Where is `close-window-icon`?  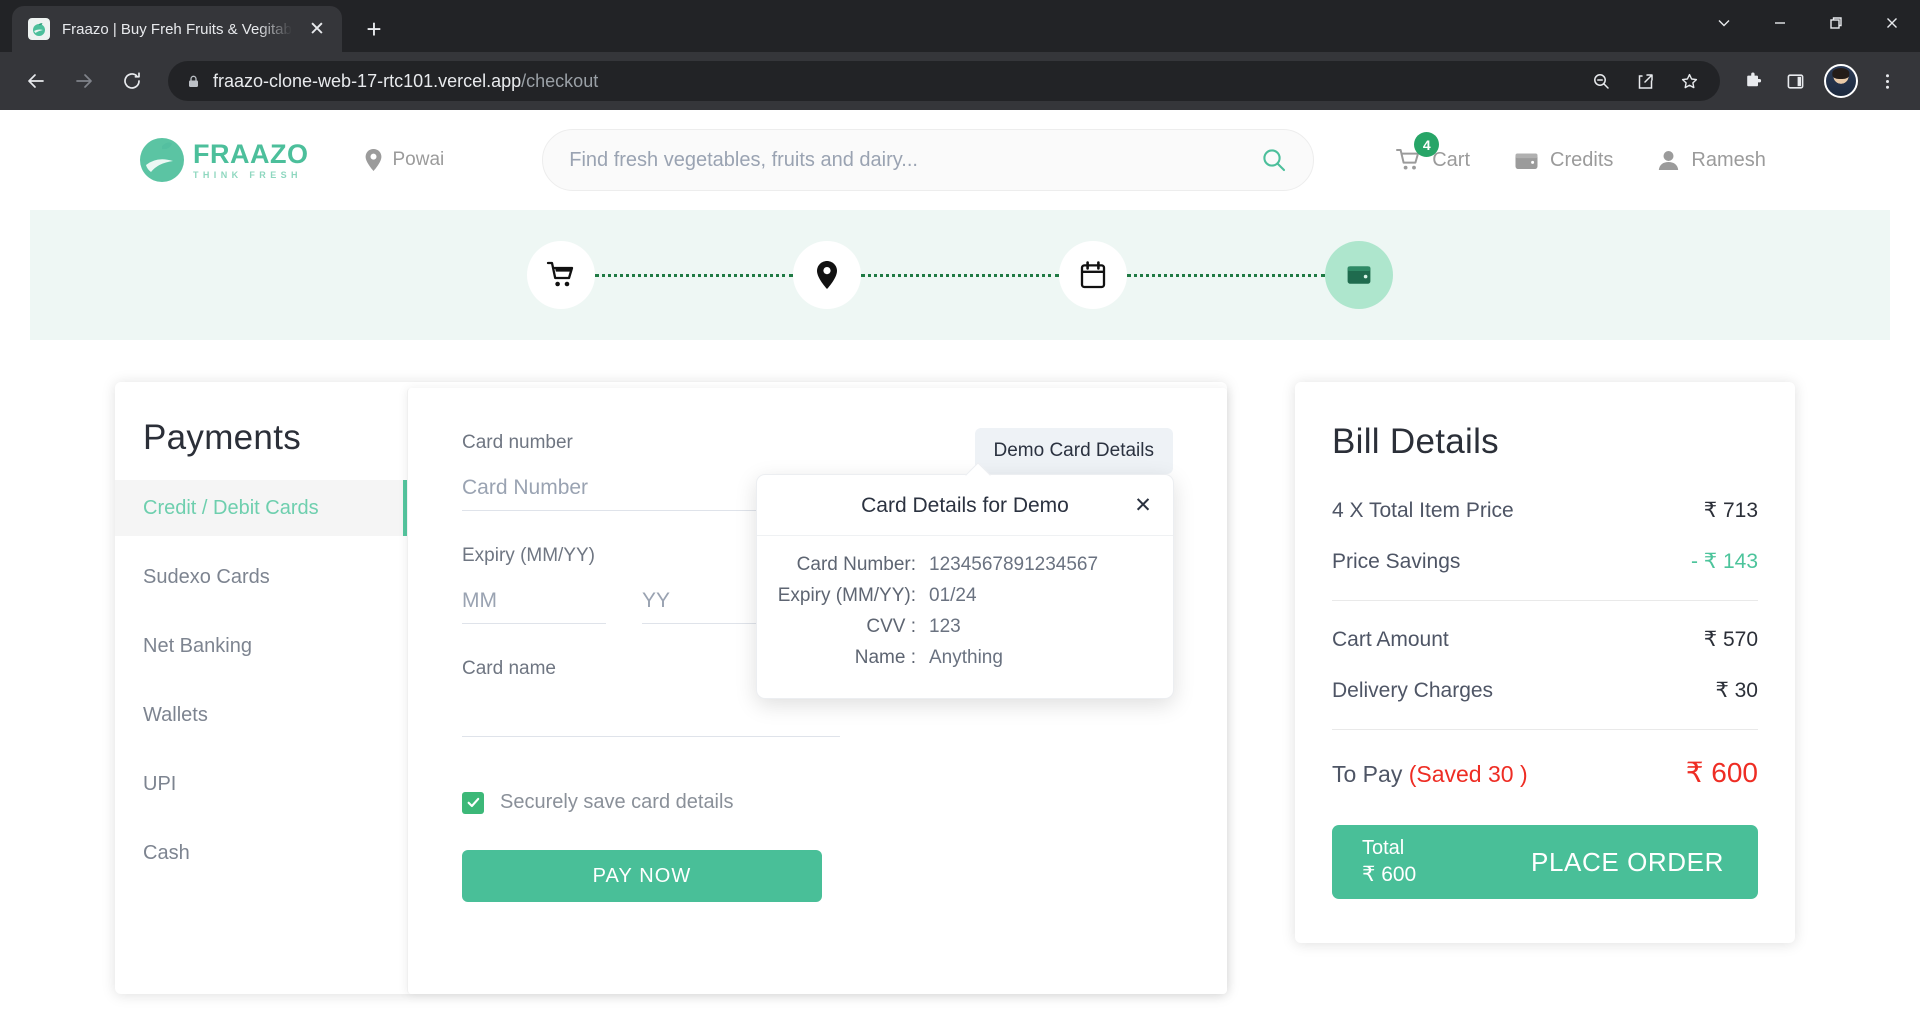 close-window-icon is located at coordinates (1892, 23).